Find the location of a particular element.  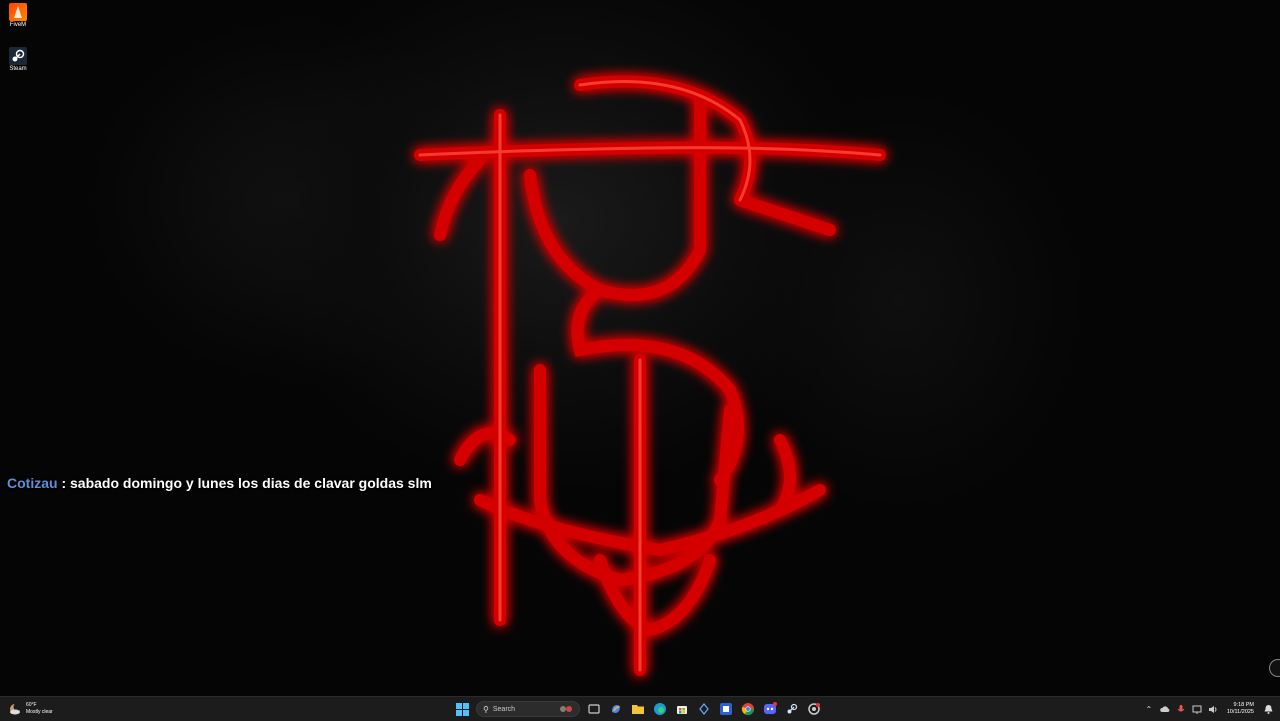

store-icon is located at coordinates (682, 709).